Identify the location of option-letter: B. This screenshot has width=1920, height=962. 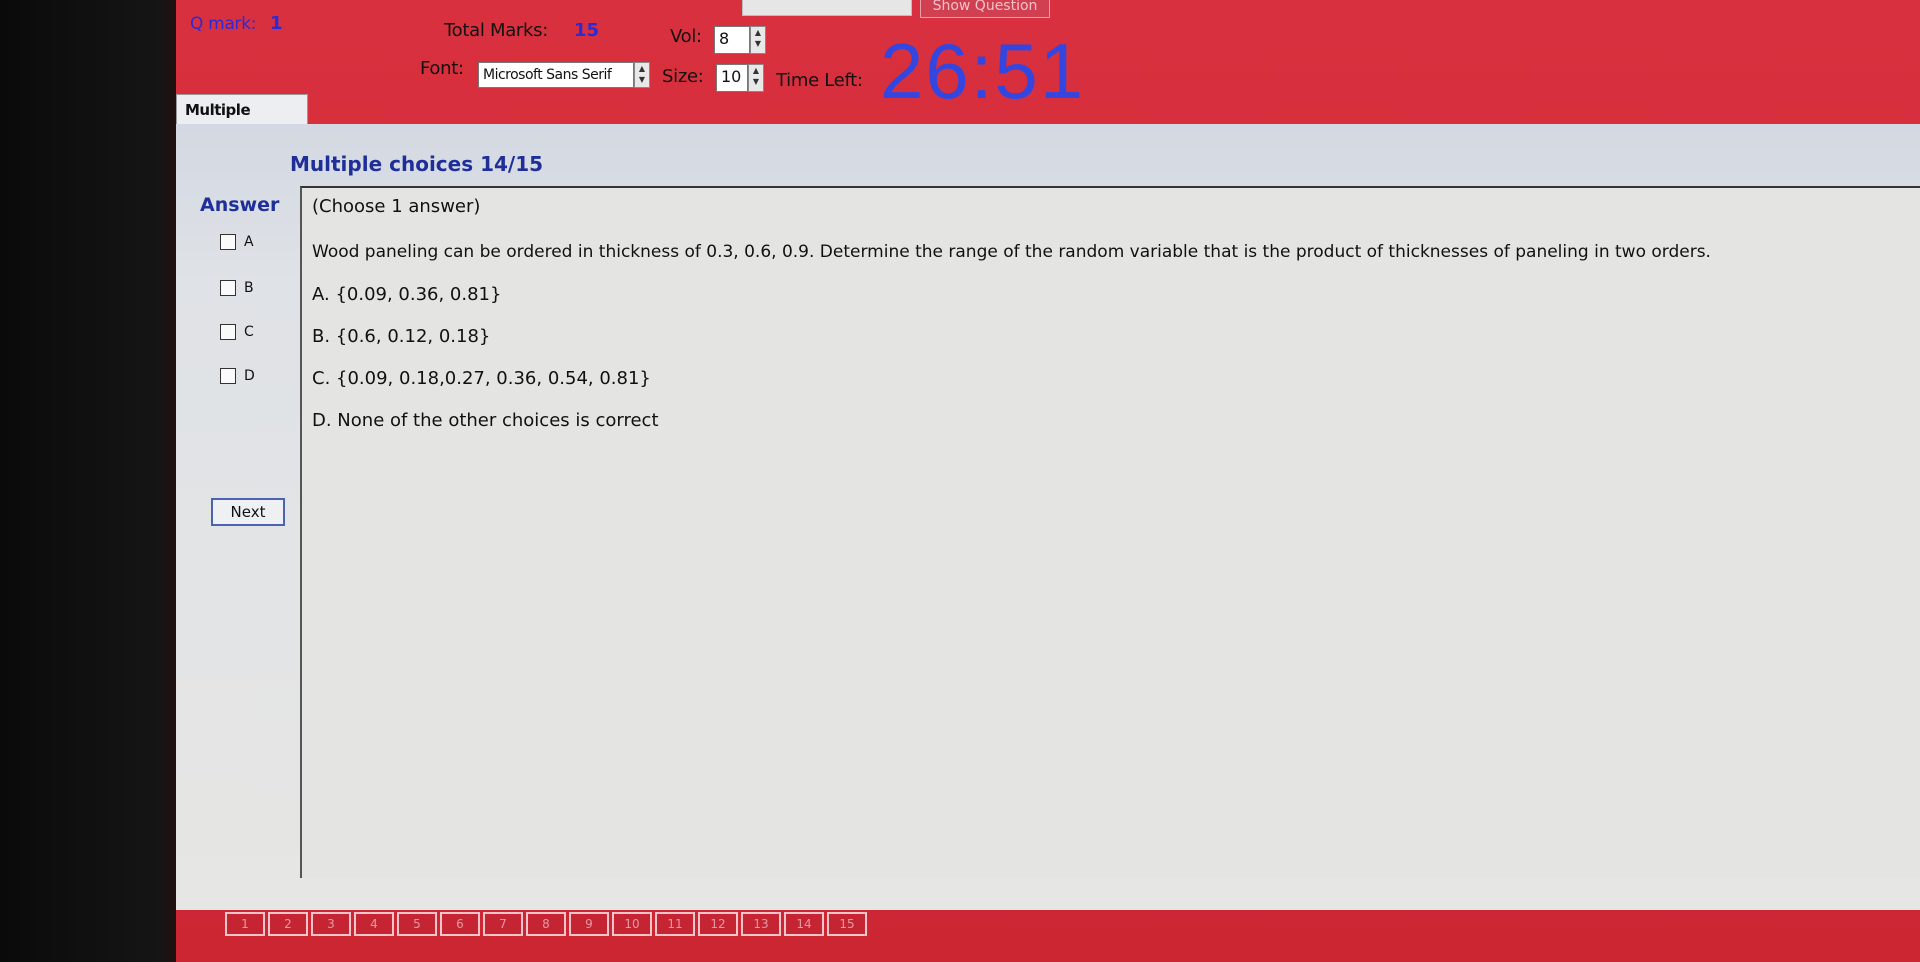
(249, 288).